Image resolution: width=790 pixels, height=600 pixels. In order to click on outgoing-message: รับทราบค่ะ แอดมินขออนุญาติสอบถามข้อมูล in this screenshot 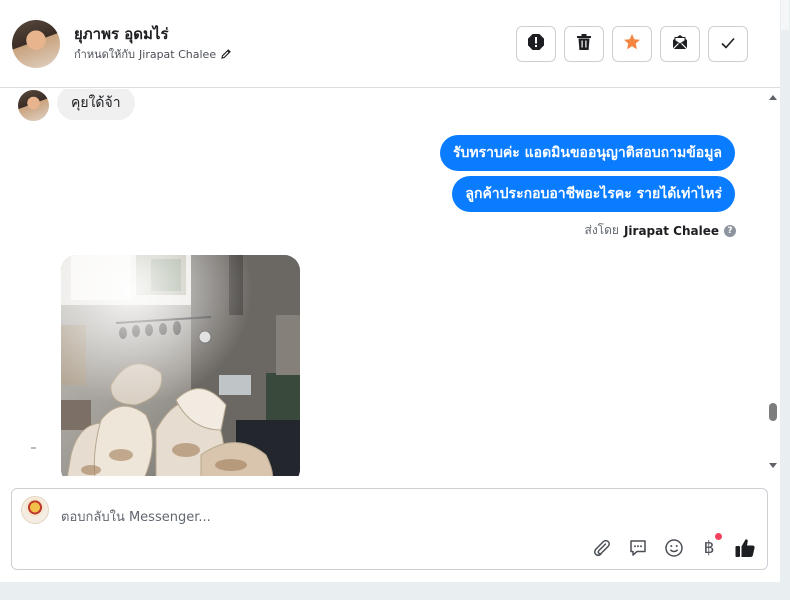, I will do `click(587, 153)`.